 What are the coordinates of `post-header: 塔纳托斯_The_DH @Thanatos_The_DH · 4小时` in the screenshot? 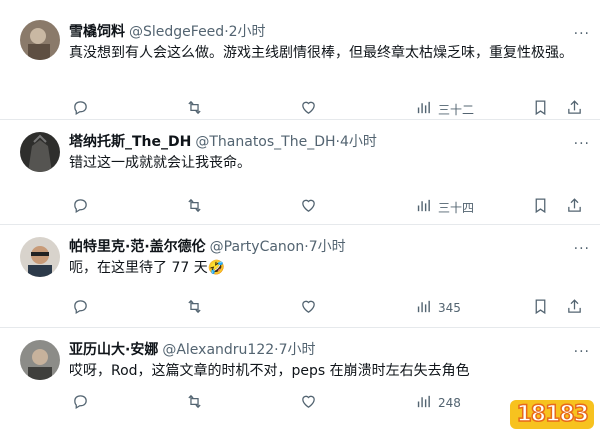 It's located at (329, 142).